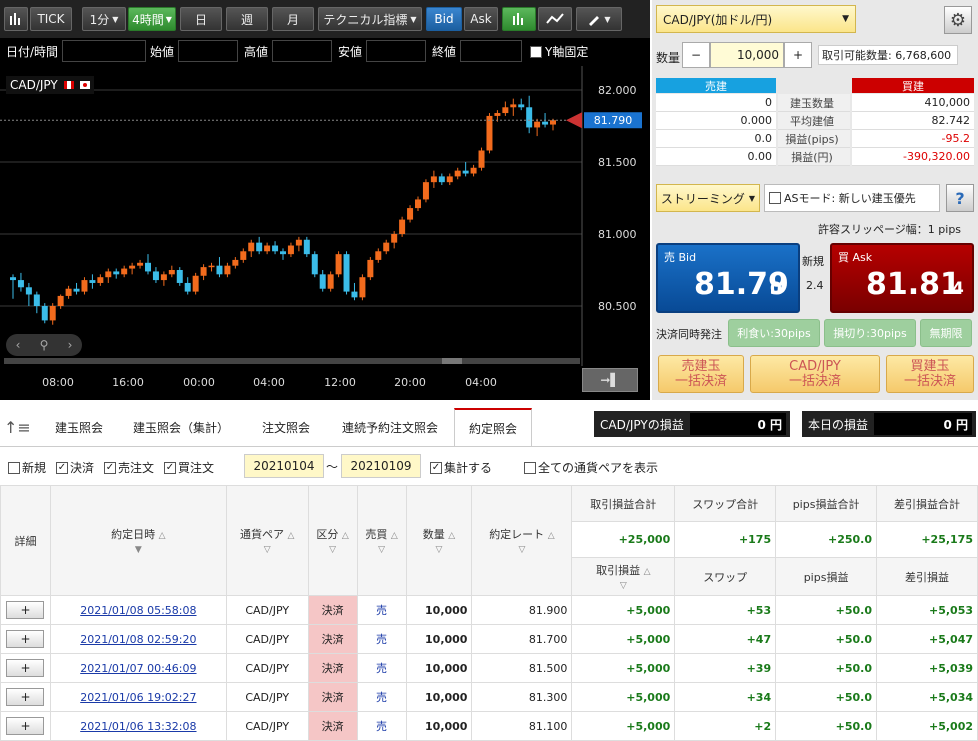  What do you see at coordinates (381, 466) in the screenshot?
I see `date-to-field: 20210109` at bounding box center [381, 466].